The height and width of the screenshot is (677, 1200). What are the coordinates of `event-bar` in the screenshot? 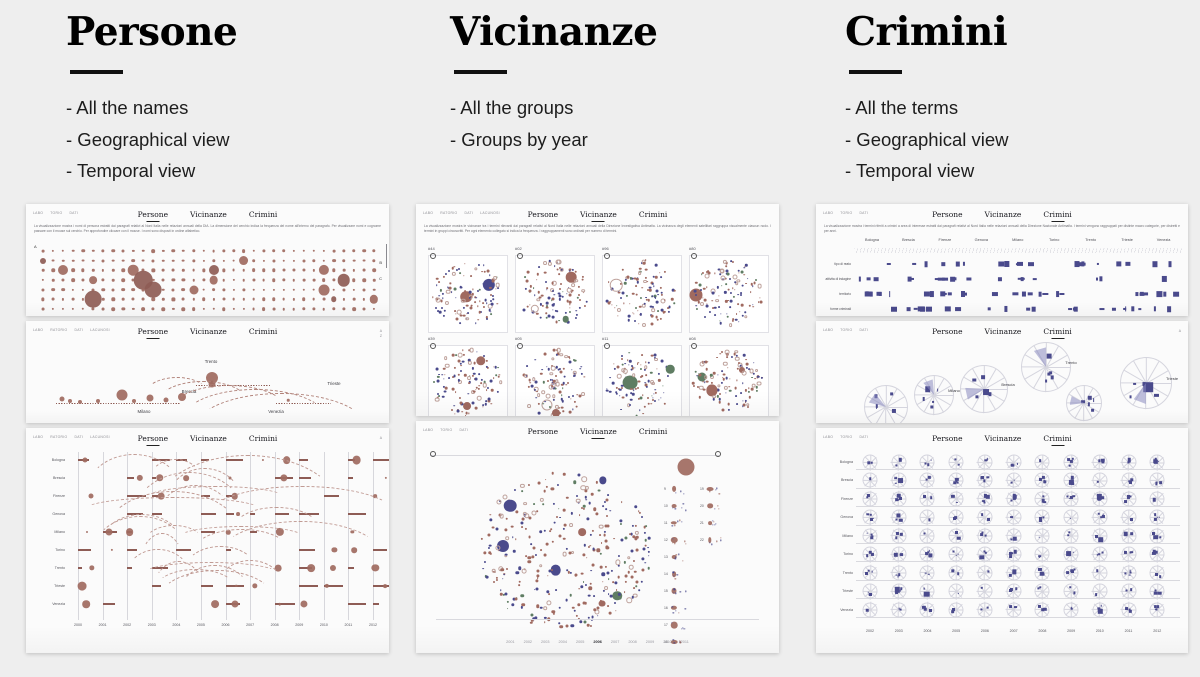 It's located at (351, 478).